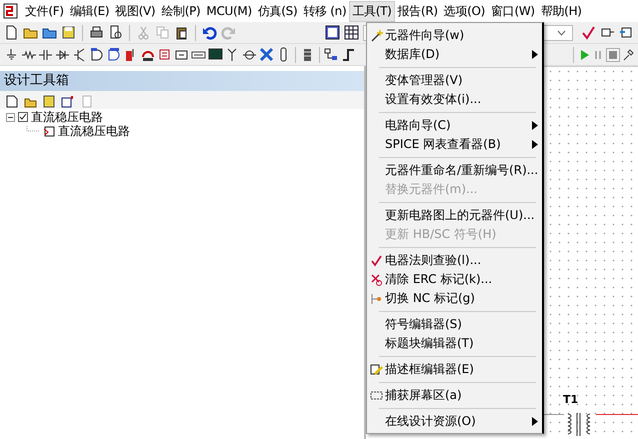 The height and width of the screenshot is (439, 638). I want to click on component-label: T1, so click(570, 399).